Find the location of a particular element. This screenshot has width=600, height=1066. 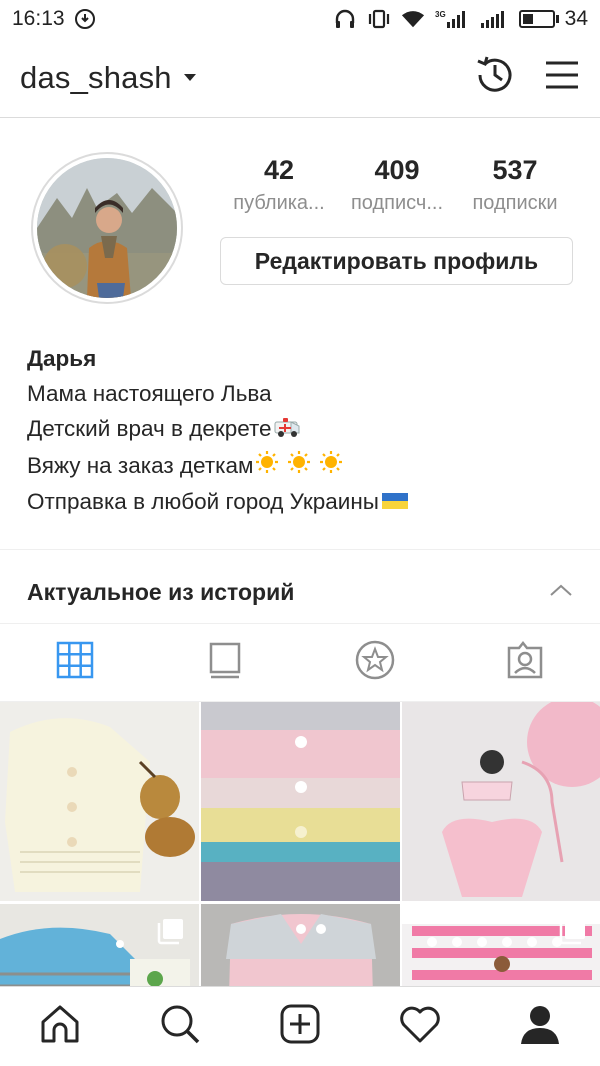

profile-tabs is located at coordinates (300, 663).